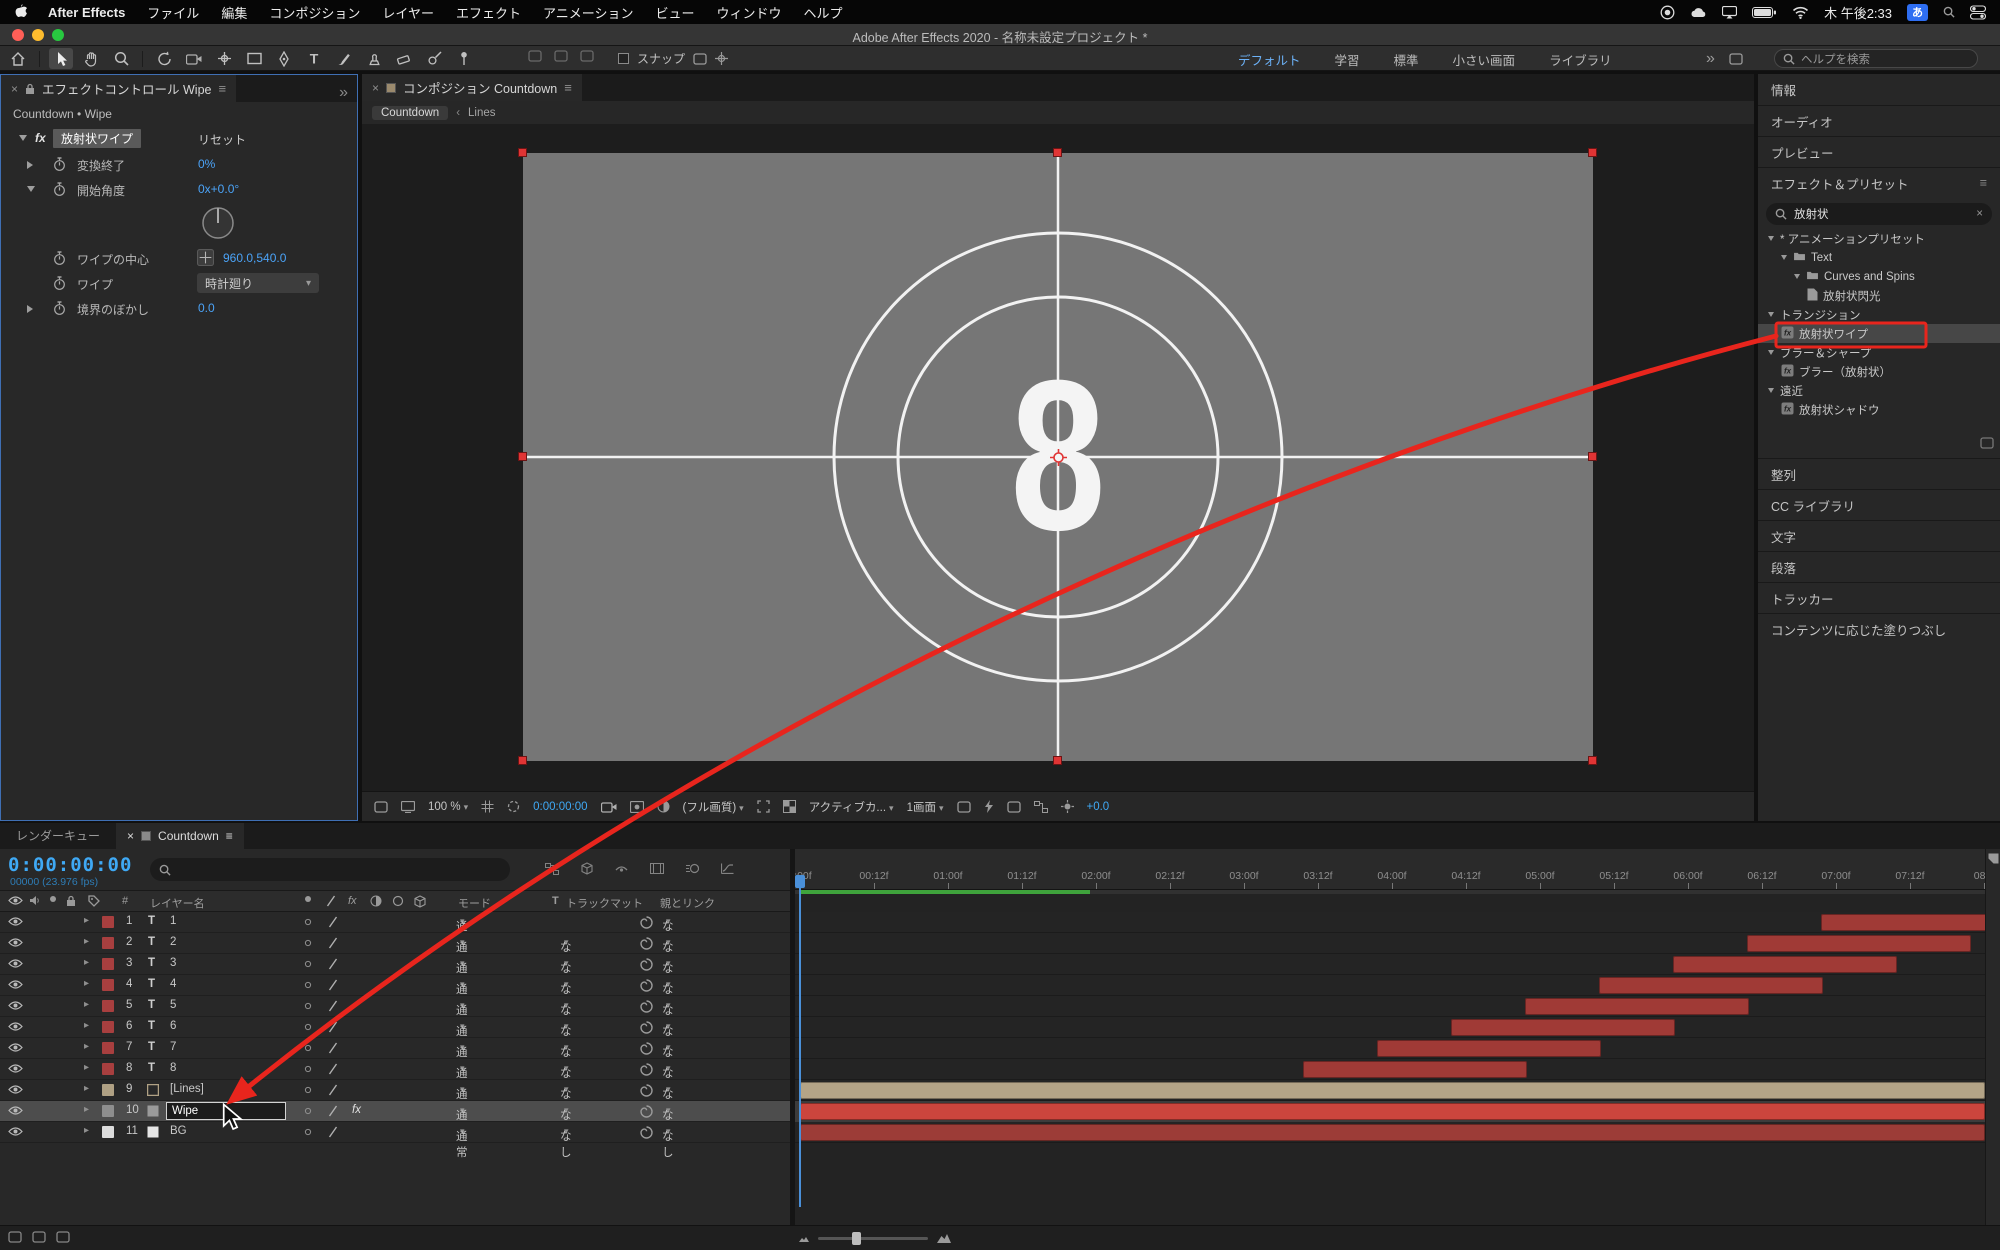 This screenshot has width=2000, height=1250. I want to click on camera-tool, so click(194, 58).